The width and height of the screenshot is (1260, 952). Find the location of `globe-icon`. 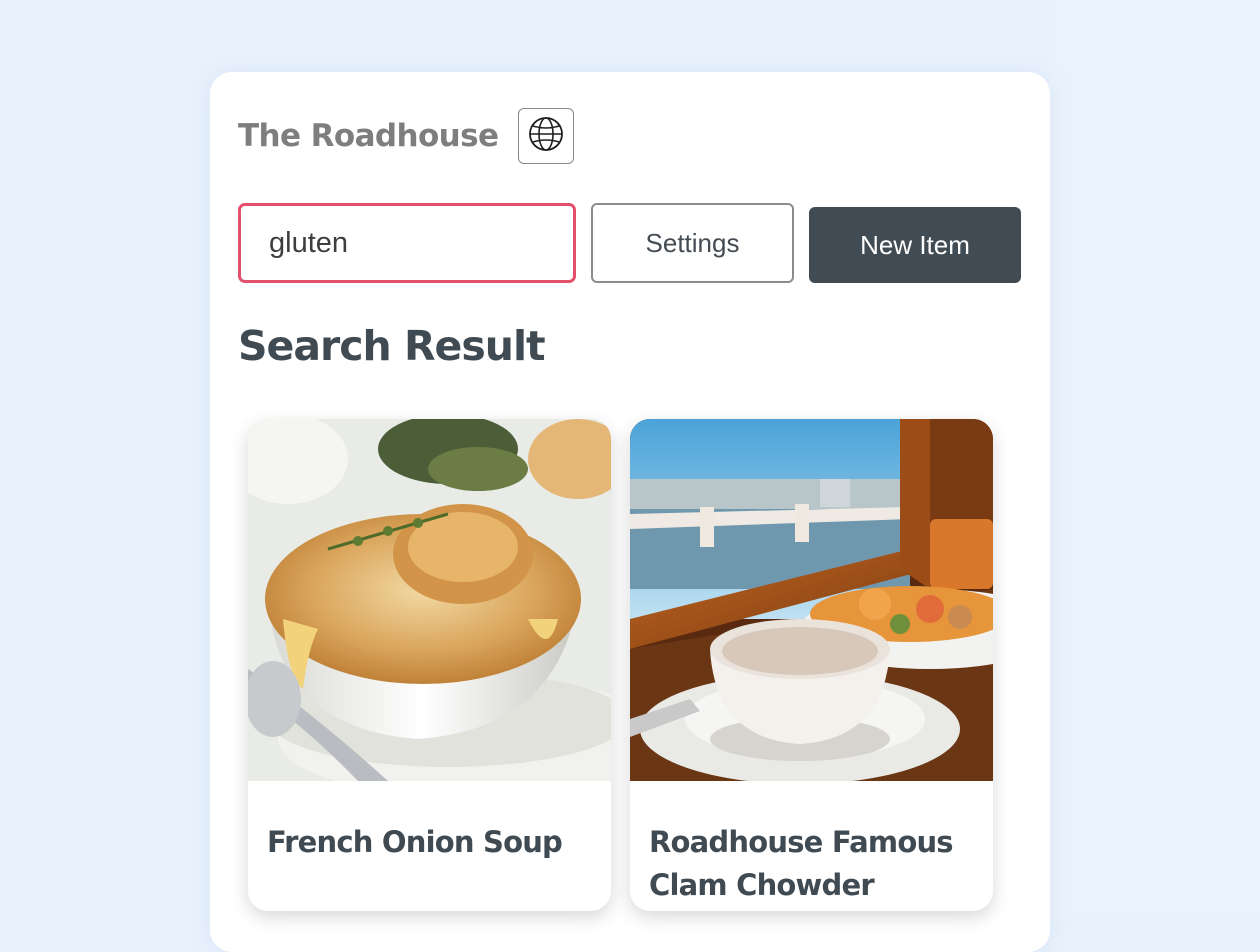

globe-icon is located at coordinates (546, 136).